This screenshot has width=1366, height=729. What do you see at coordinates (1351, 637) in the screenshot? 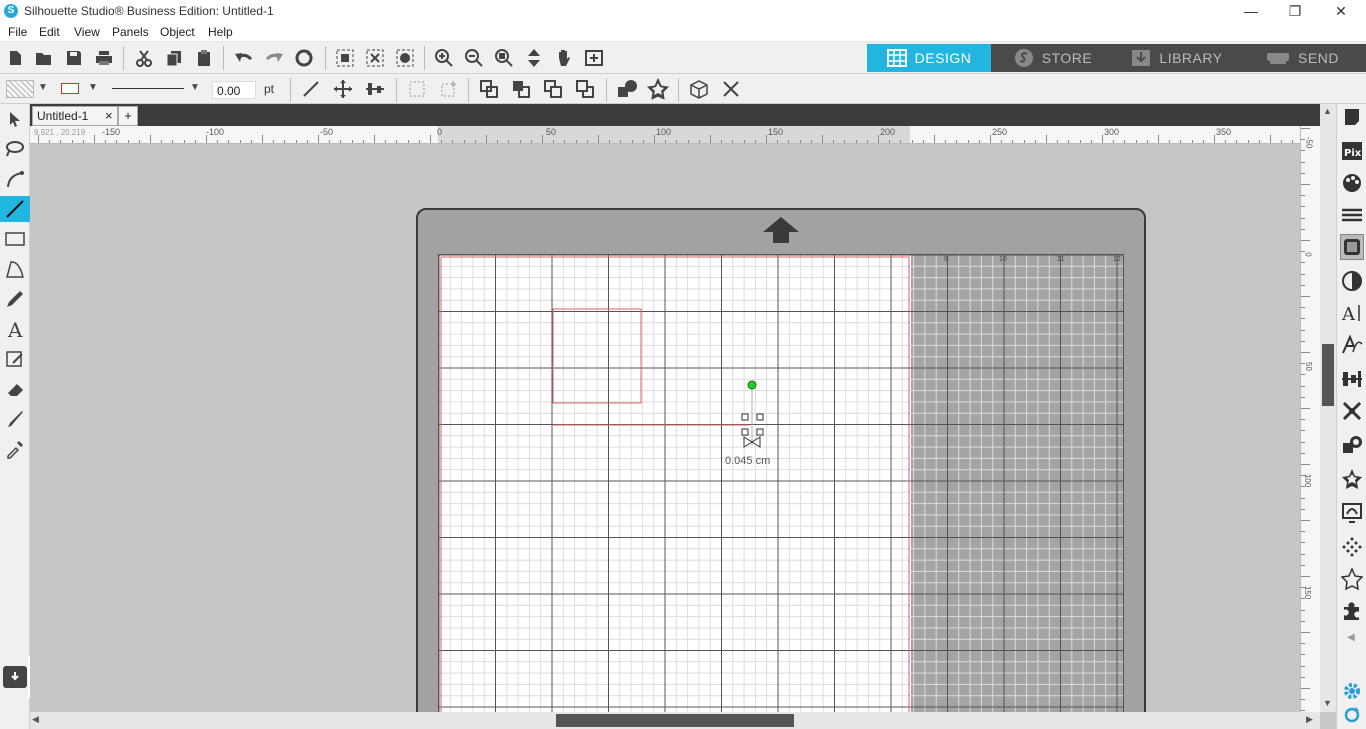
I see `collapse-panel-arrow-icon: ◀` at bounding box center [1351, 637].